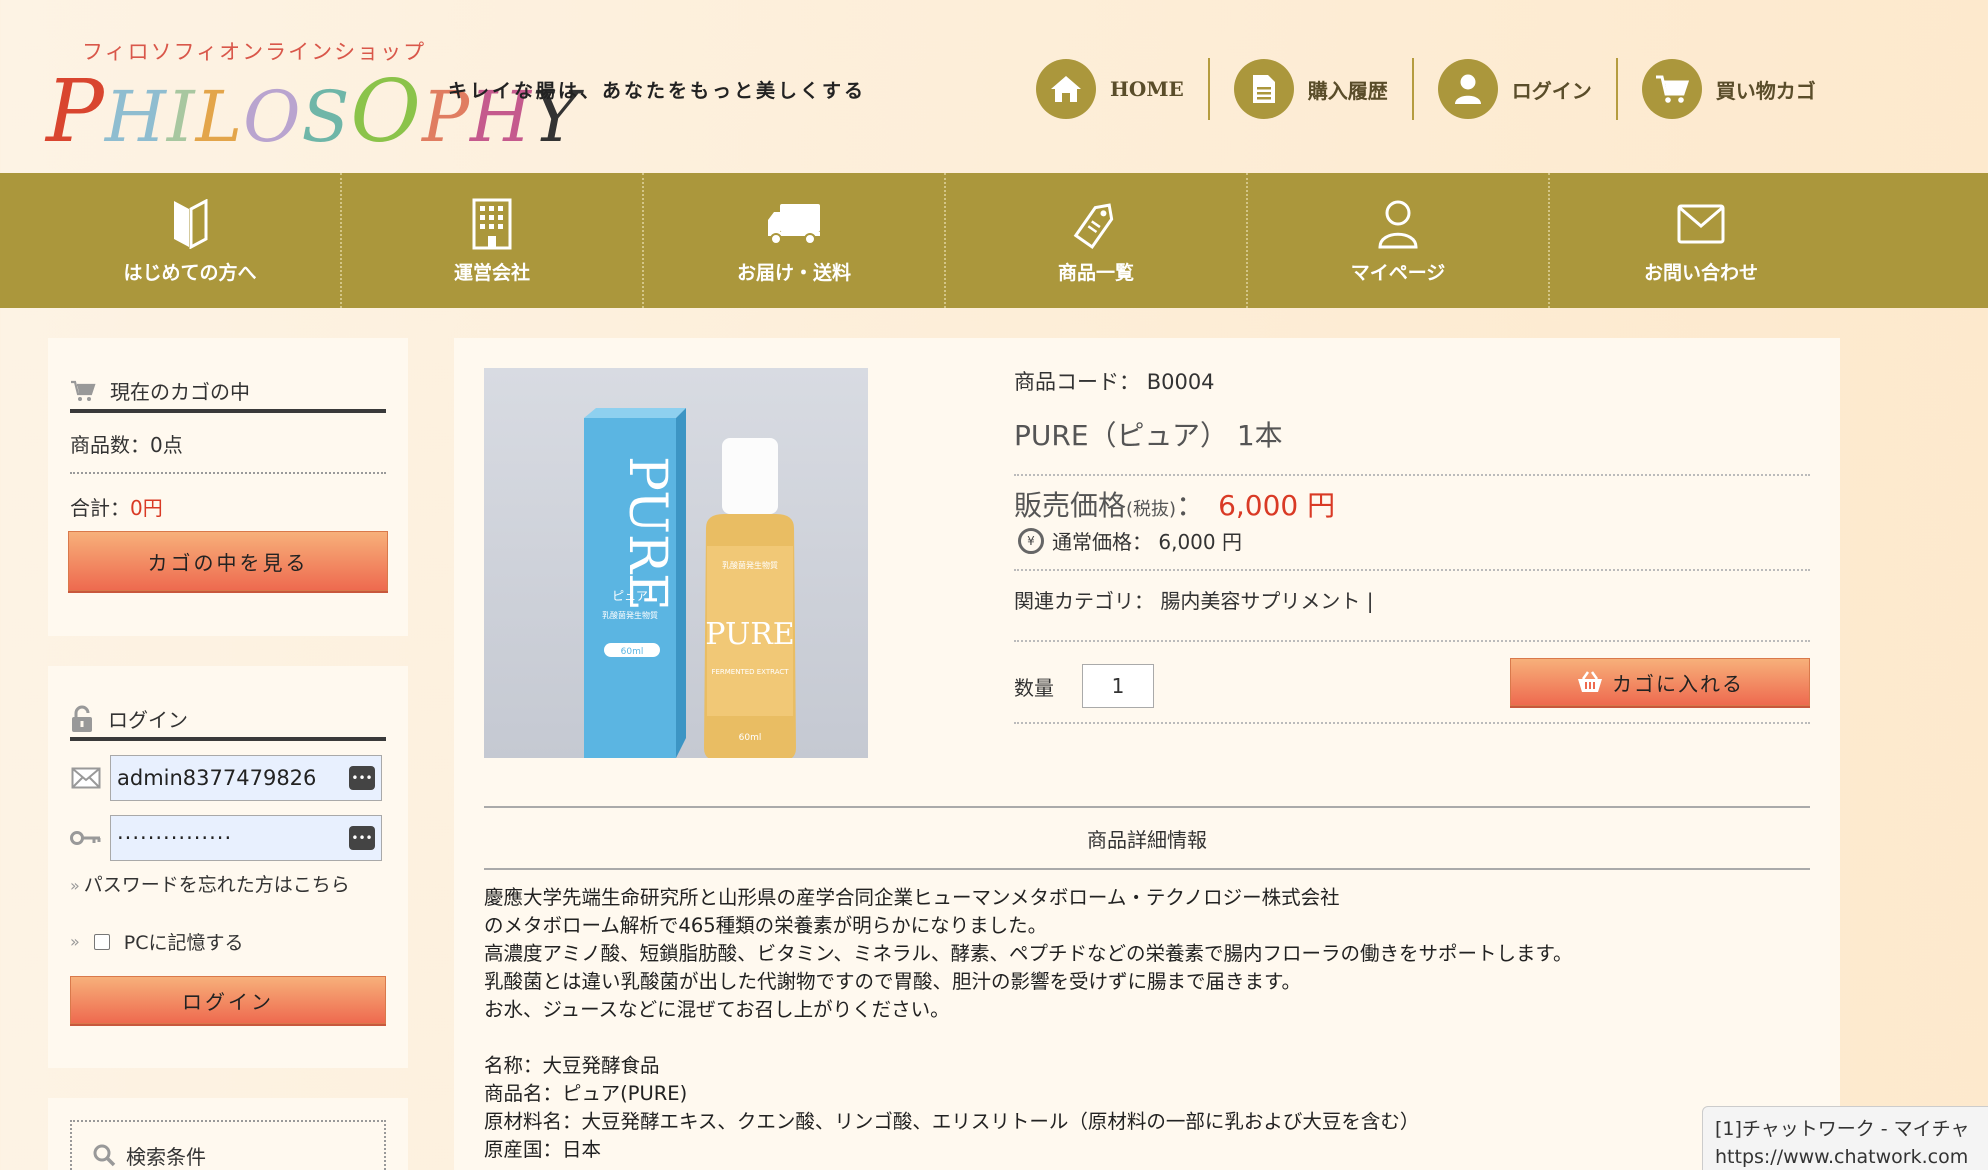 This screenshot has width=1988, height=1170. I want to click on forgot-password-label: パスワードを忘れた方はこちら, so click(216, 885).